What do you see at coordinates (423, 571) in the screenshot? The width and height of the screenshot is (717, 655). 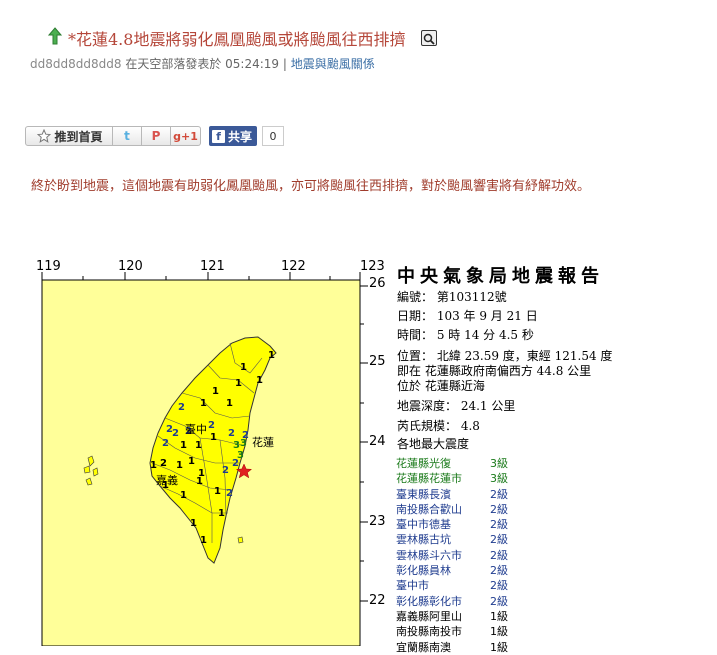 I see `intensity-place: 彰化縣員林` at bounding box center [423, 571].